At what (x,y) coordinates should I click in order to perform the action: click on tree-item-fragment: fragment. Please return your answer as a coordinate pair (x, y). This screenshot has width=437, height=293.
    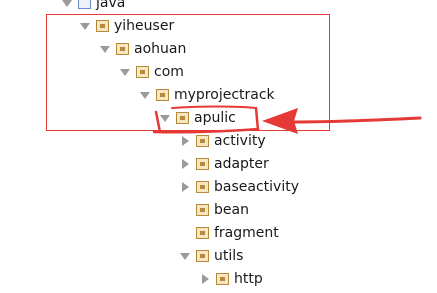
    Looking at the image, I should click on (228, 233).